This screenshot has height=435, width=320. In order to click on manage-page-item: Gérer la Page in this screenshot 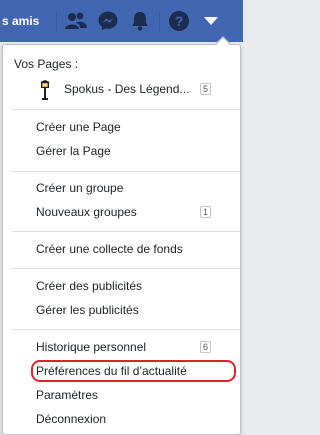, I will do `click(121, 151)`.